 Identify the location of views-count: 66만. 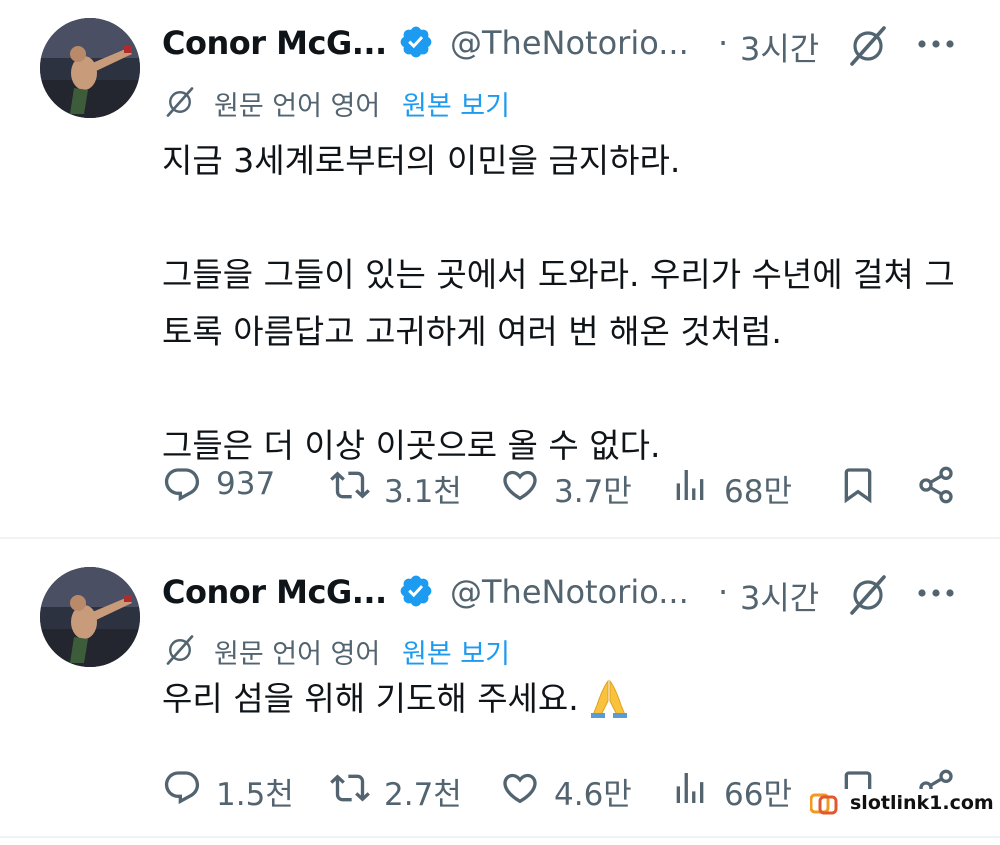
(758, 795).